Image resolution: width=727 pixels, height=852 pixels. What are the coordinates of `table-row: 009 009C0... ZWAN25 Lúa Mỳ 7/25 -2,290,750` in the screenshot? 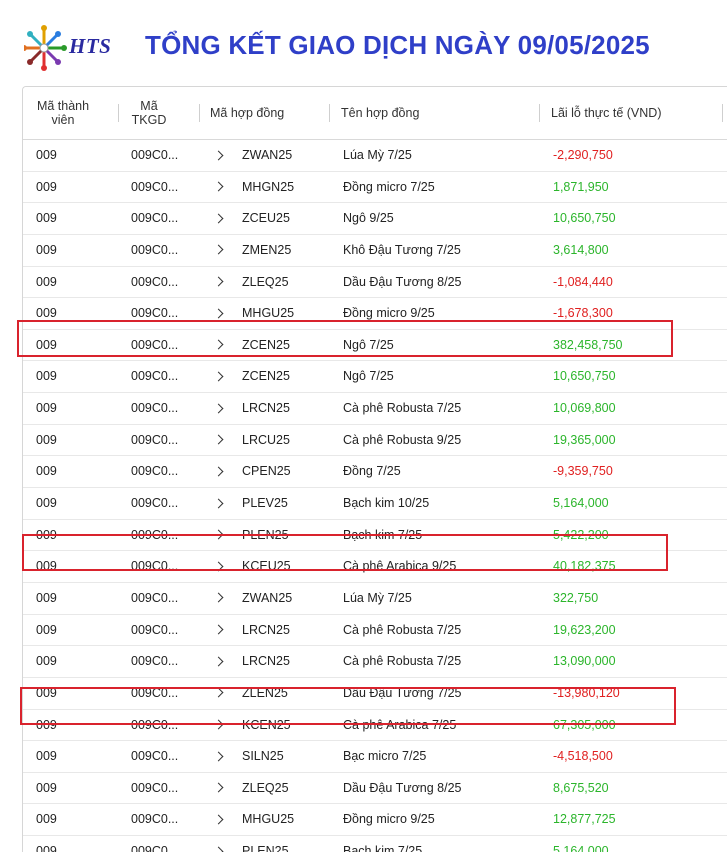 It's located at (375, 156).